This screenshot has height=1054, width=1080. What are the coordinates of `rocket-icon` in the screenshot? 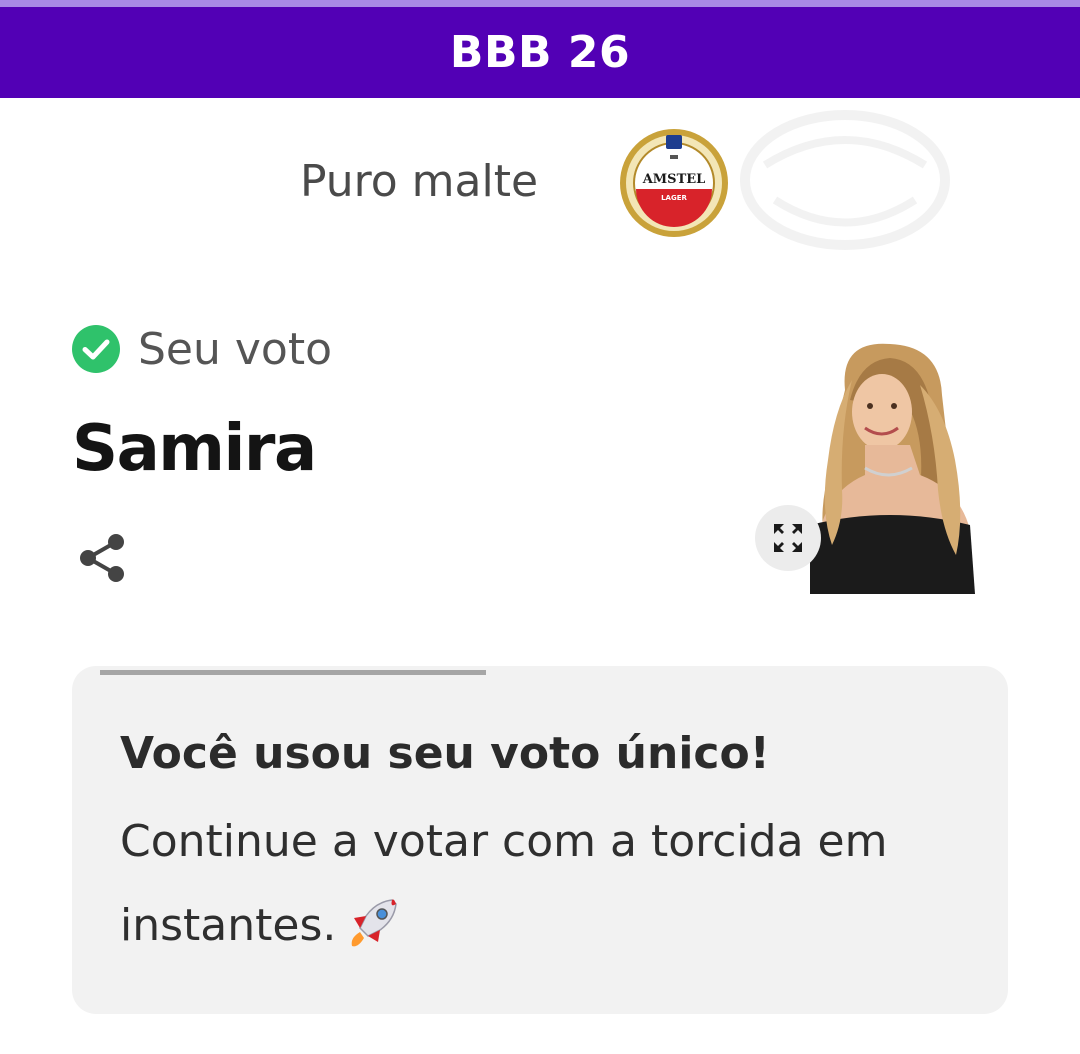 It's located at (375, 923).